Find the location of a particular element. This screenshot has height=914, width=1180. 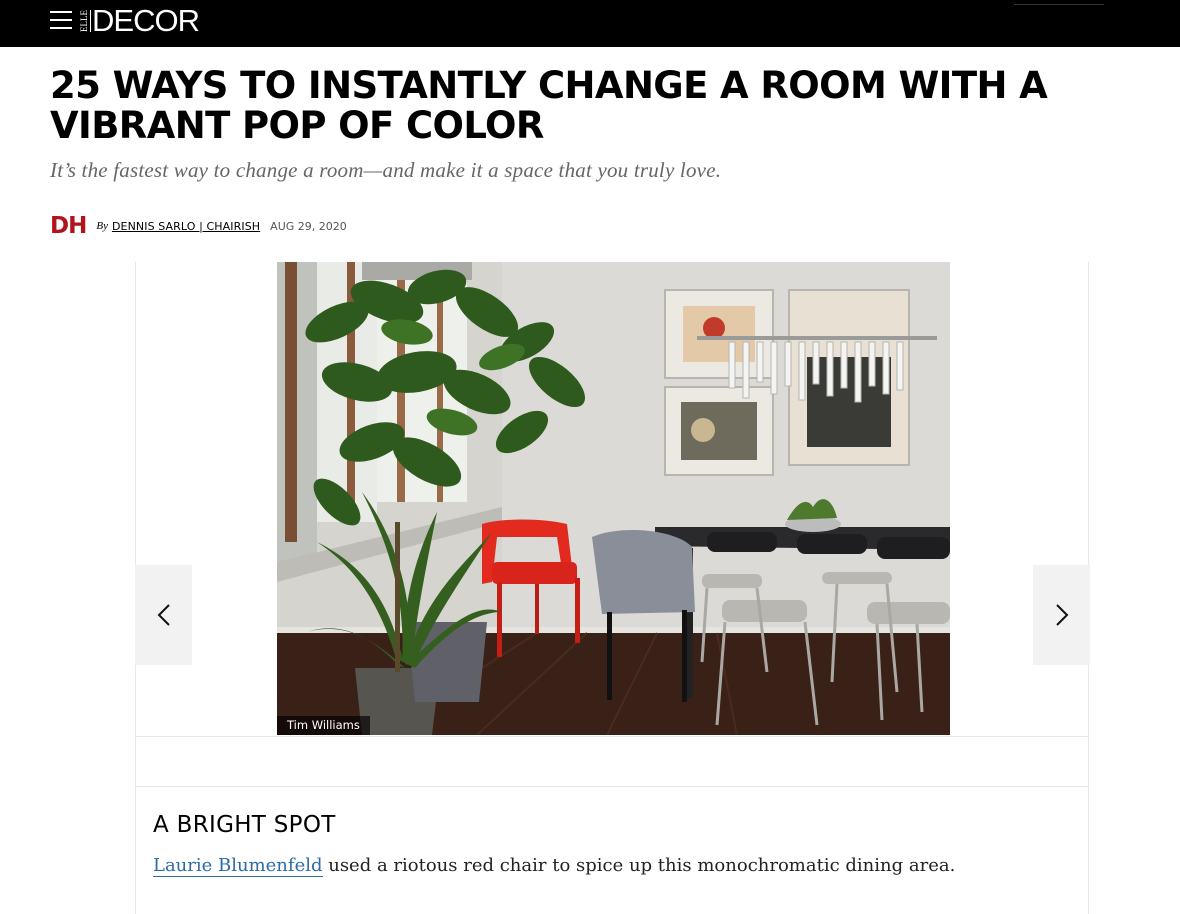

header-divider is located at coordinates (1059, 4).